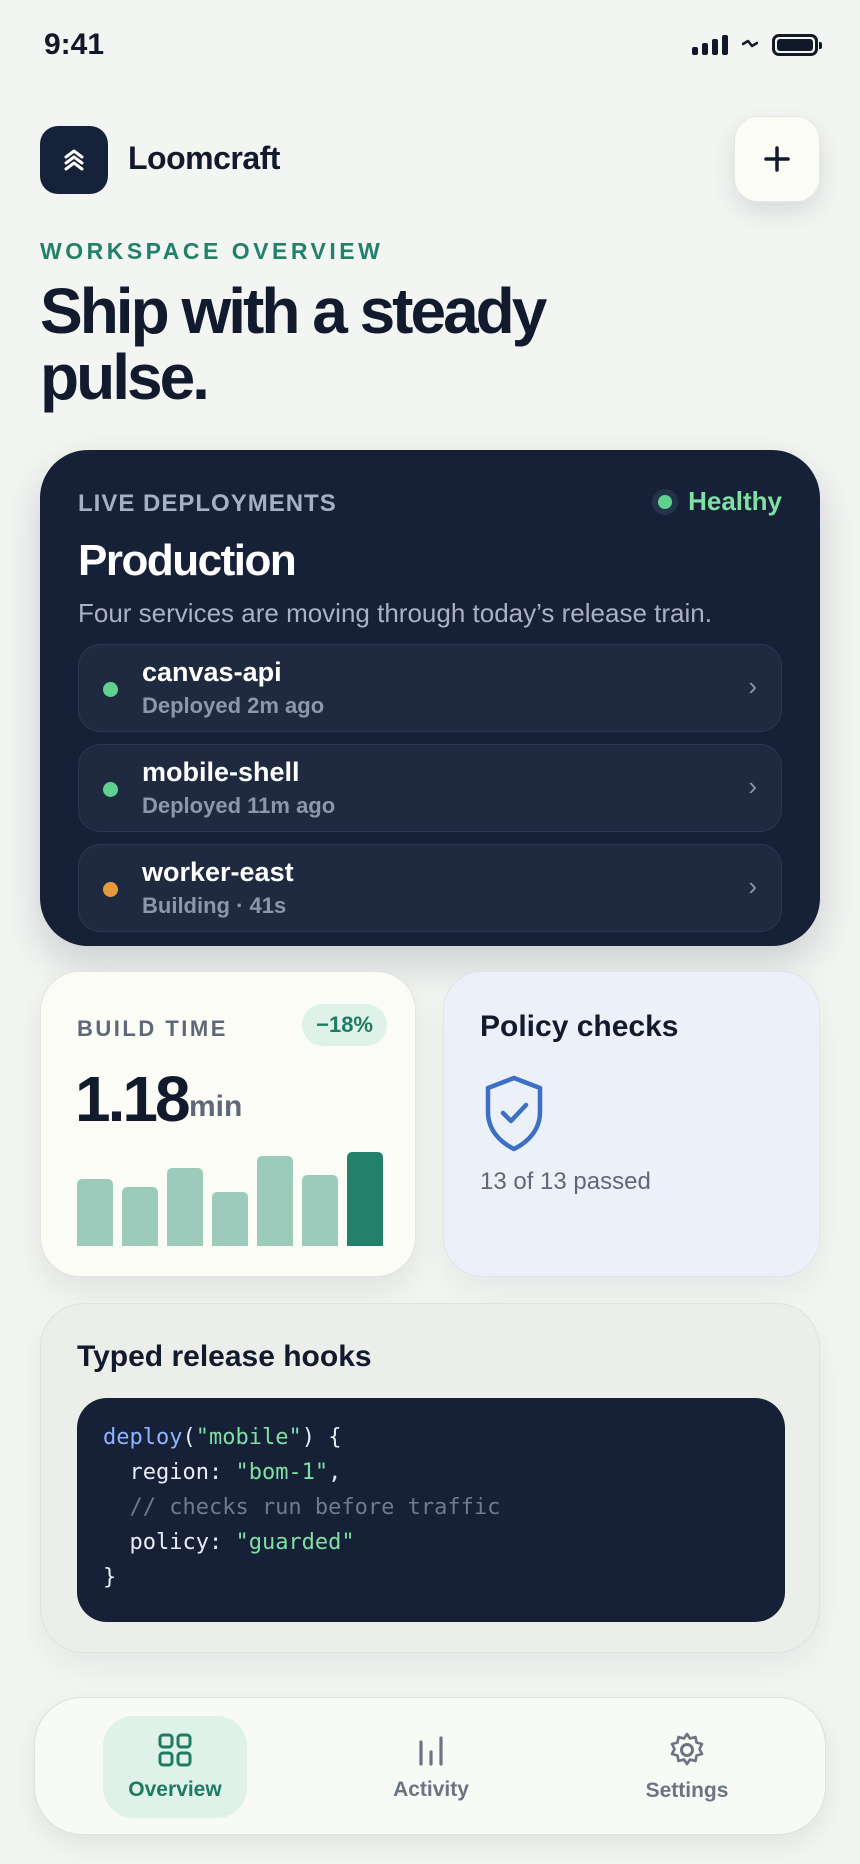  I want to click on code-token: "mobile", so click(248, 1437).